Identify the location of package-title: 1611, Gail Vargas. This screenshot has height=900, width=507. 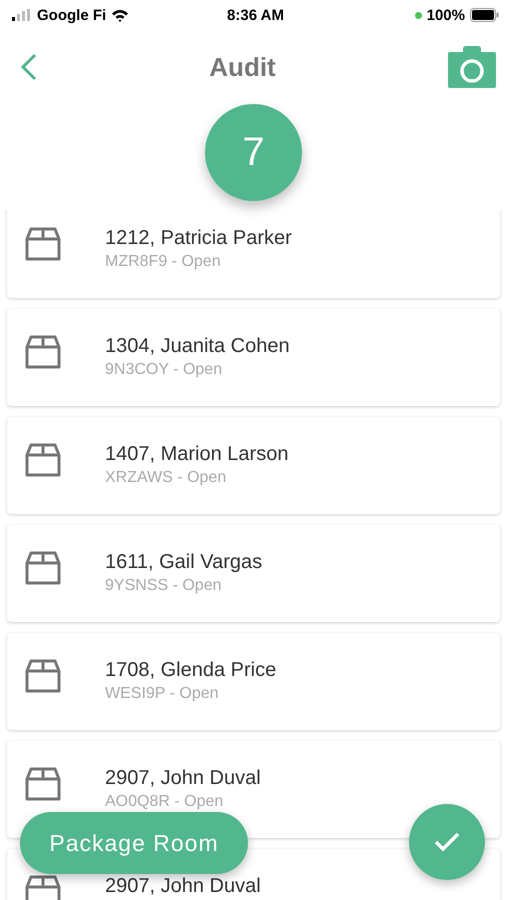
(183, 562).